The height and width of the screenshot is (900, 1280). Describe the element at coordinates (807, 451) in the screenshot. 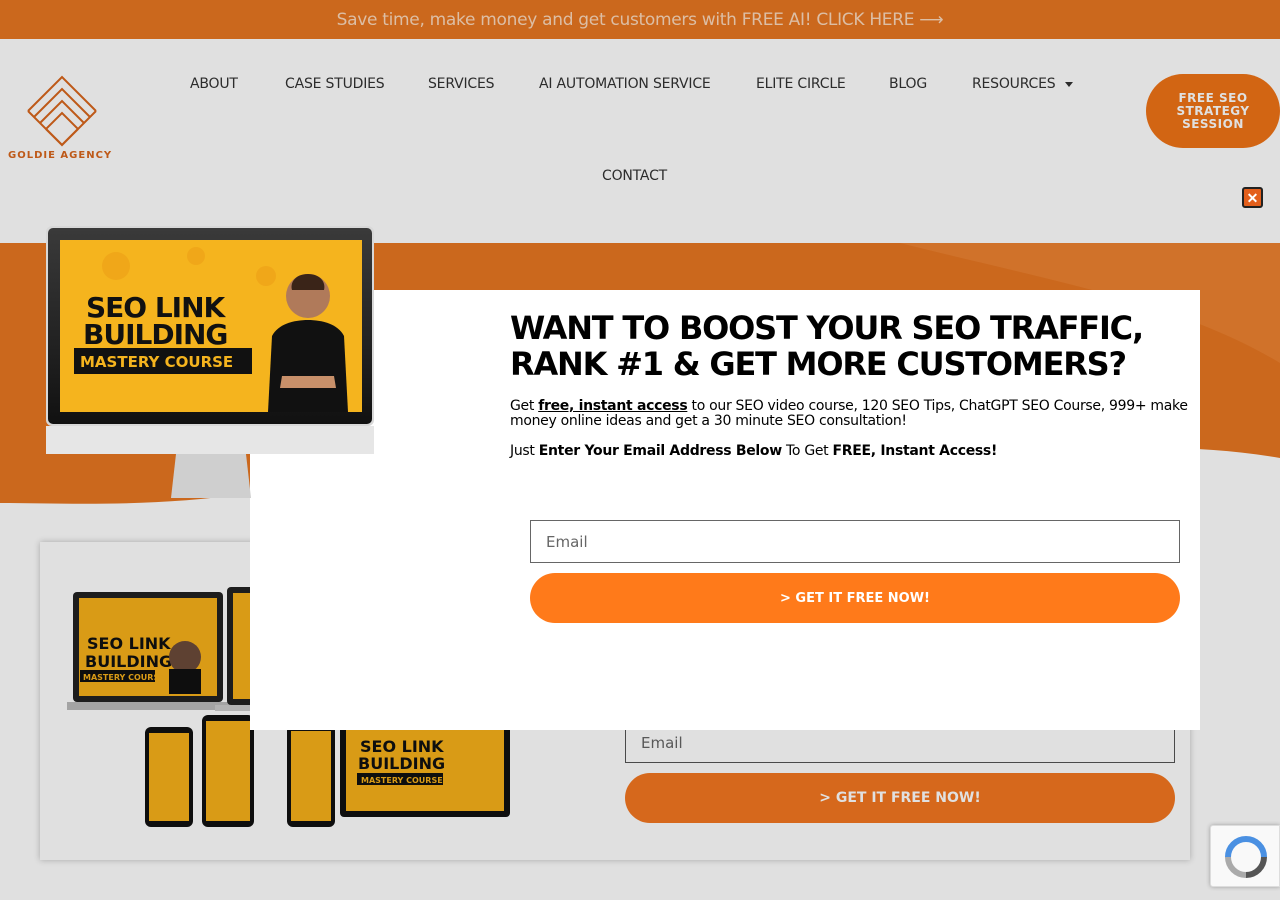

I see `popup-desc2-mid: To Get` at that location.